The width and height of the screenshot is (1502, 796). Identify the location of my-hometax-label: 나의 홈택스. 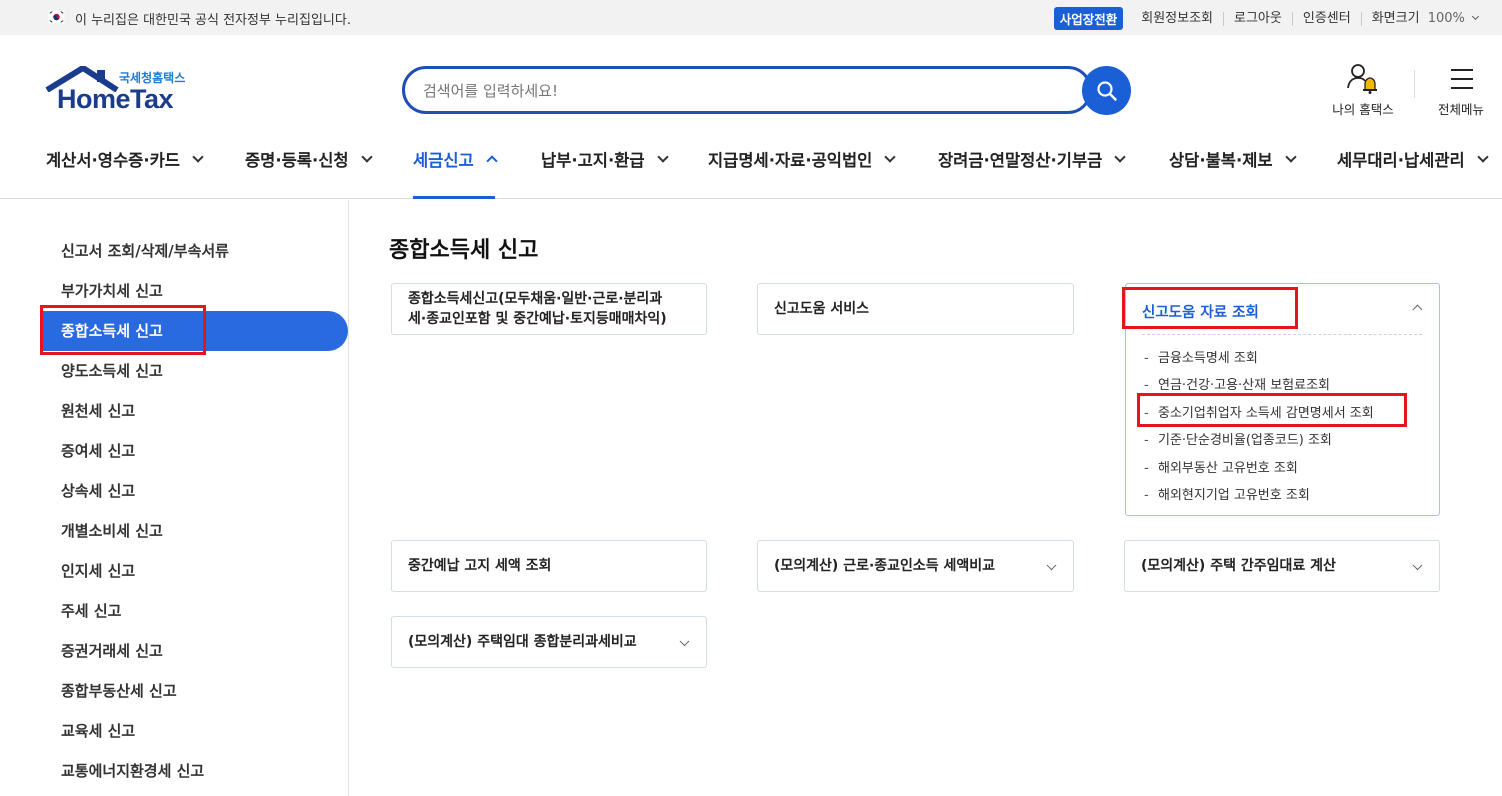
(1363, 109).